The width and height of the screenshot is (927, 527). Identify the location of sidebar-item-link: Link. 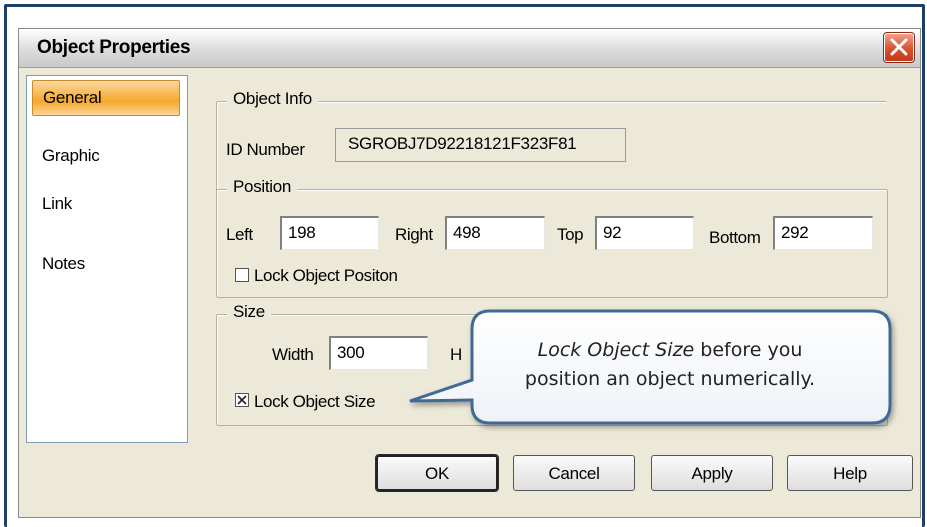
(57, 204).